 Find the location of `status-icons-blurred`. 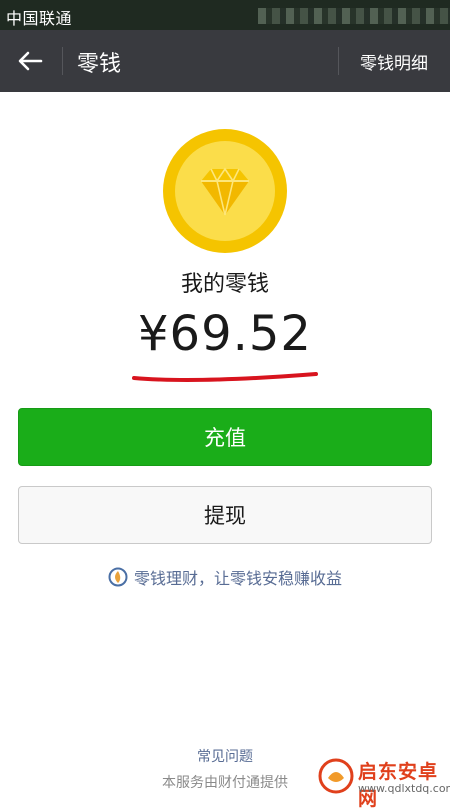

status-icons-blurred is located at coordinates (354, 16).